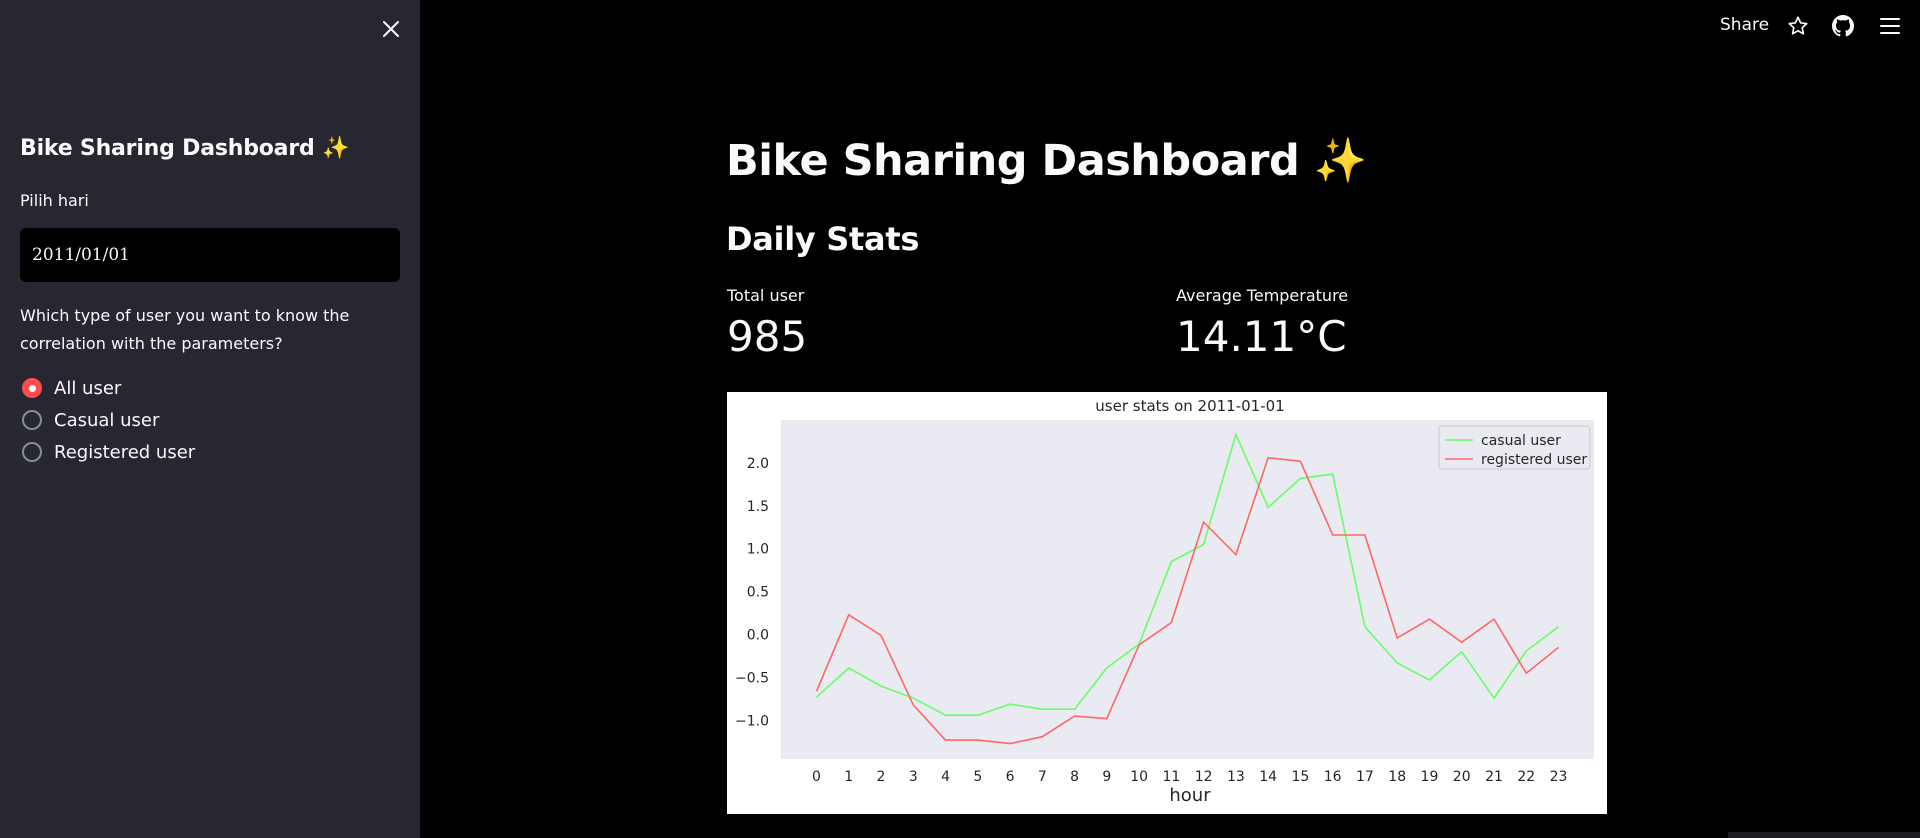  Describe the element at coordinates (1139, 777) in the screenshot. I see `x-tick-label: 10` at that location.